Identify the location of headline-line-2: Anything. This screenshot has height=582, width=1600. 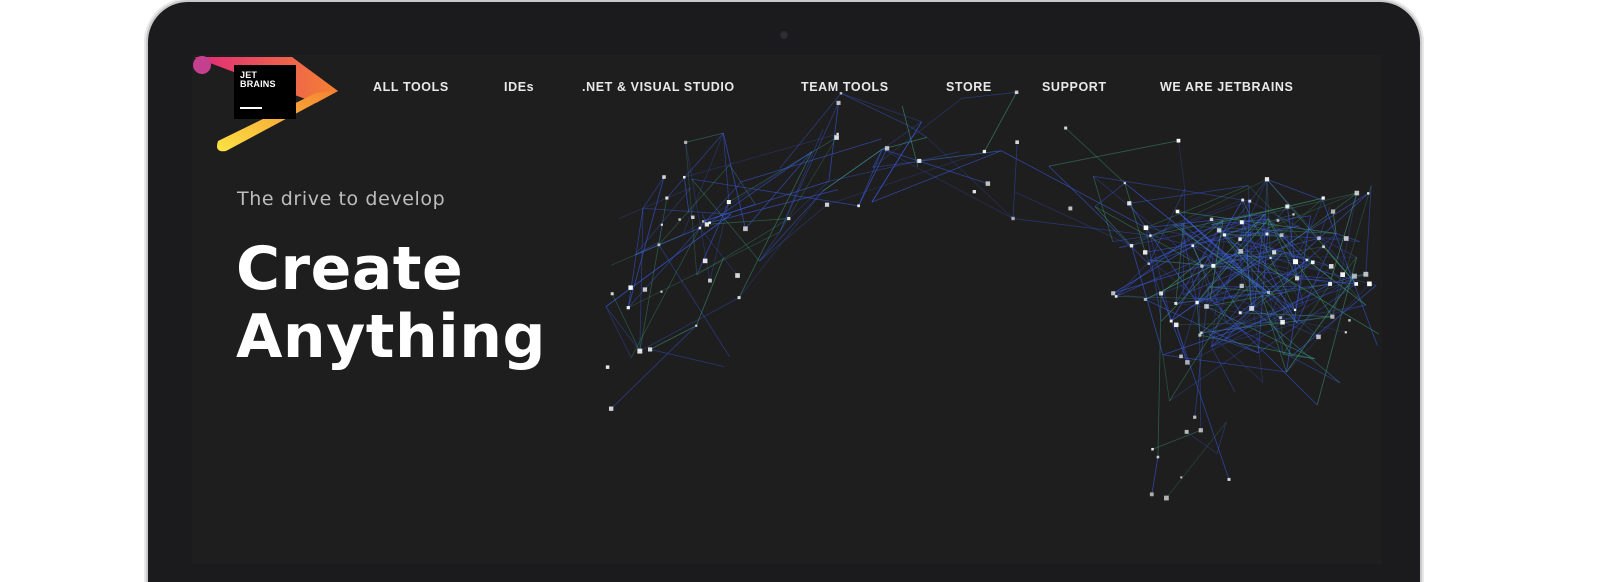
(391, 337).